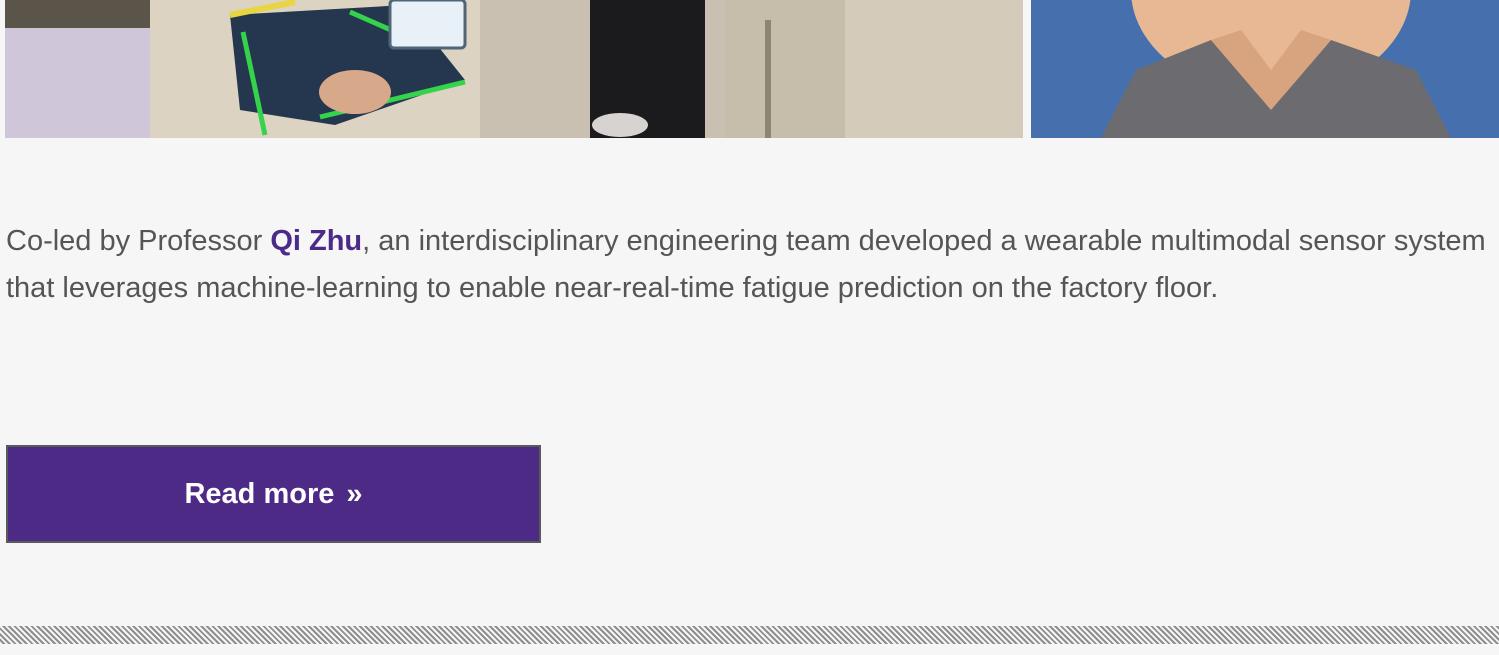 This screenshot has height=655, width=1499. What do you see at coordinates (316, 241) in the screenshot?
I see `professor-name-link: Qi Zhu` at bounding box center [316, 241].